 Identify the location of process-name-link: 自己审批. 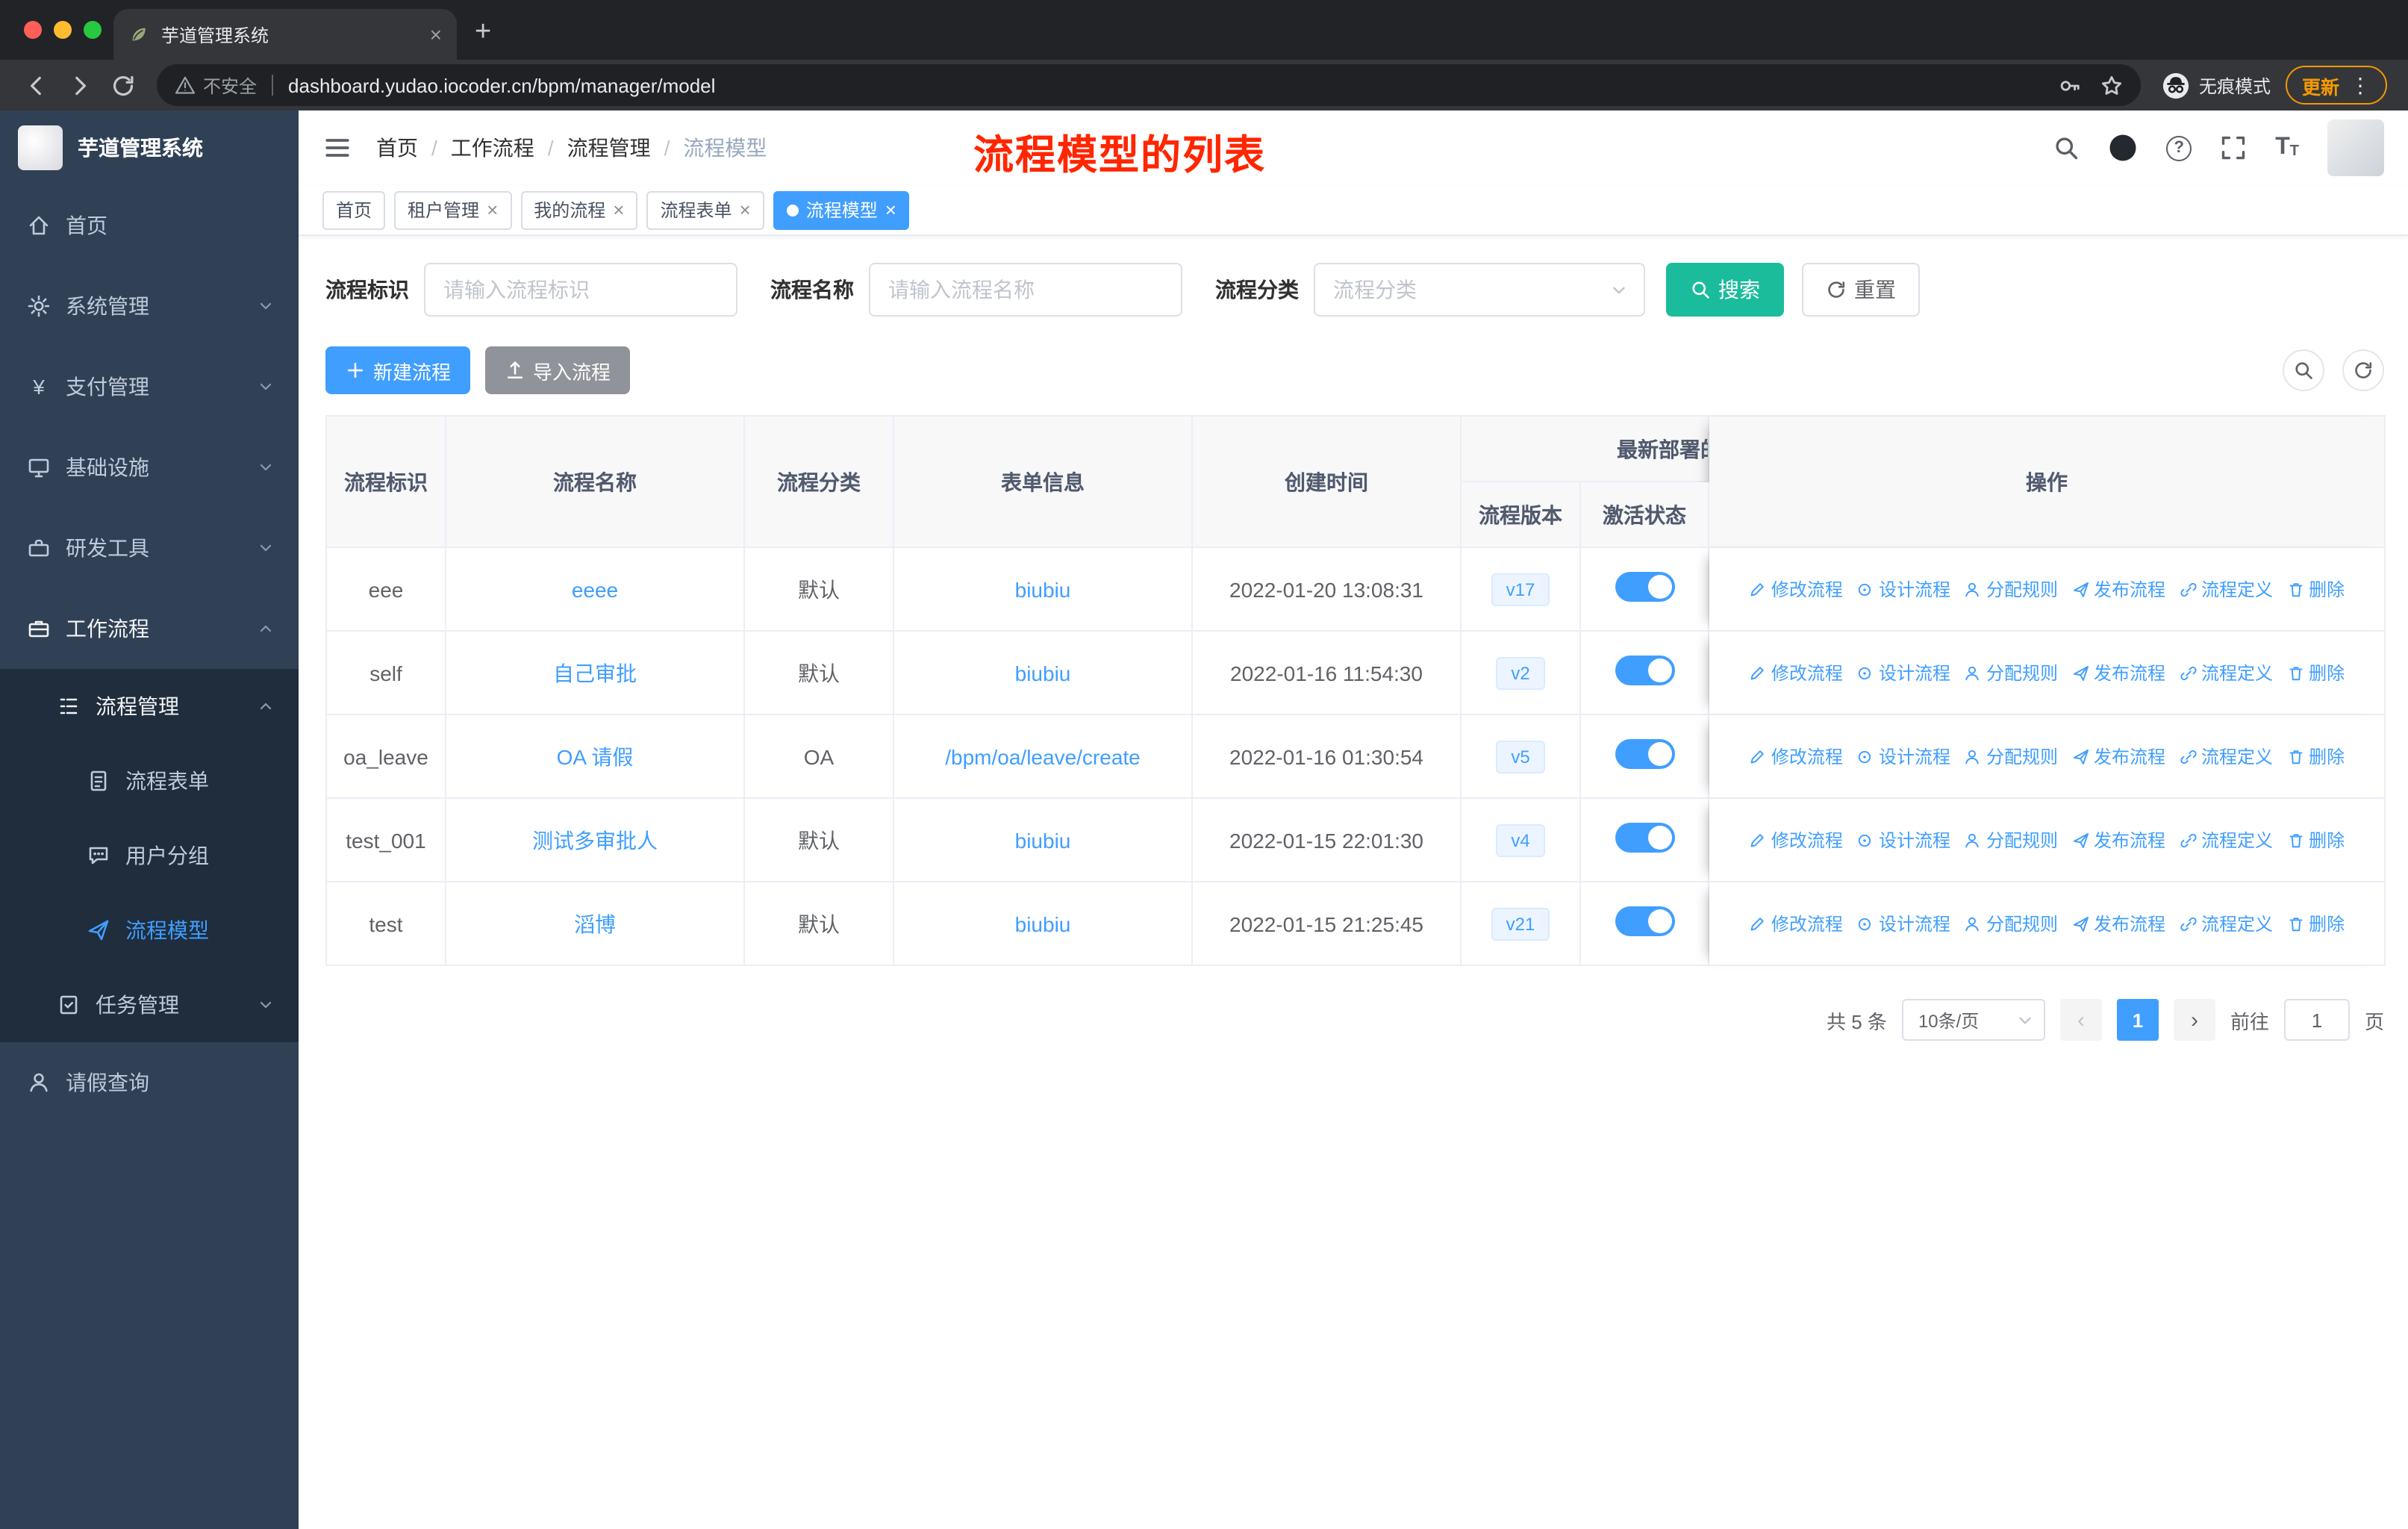
(595, 673).